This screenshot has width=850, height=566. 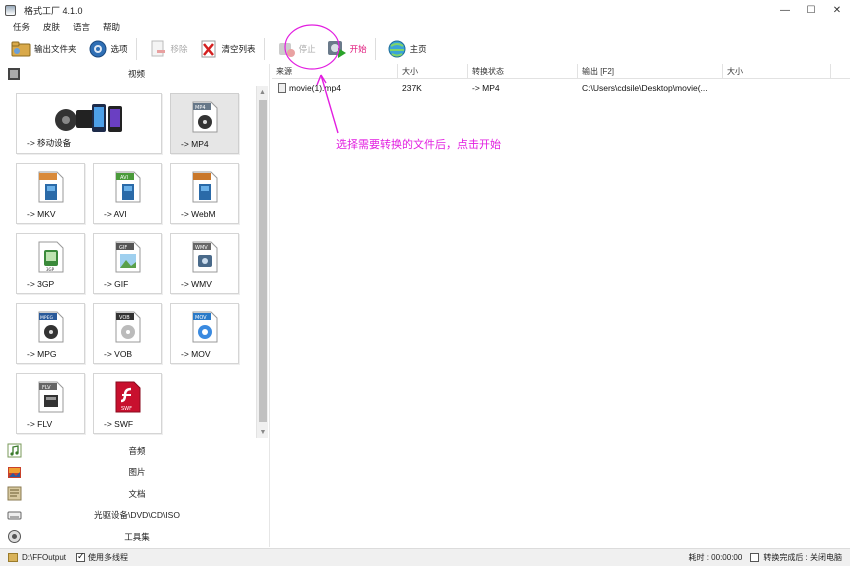 I want to click on after-convert-label: 转换完成后 : 关闭电脑, so click(x=802, y=557).